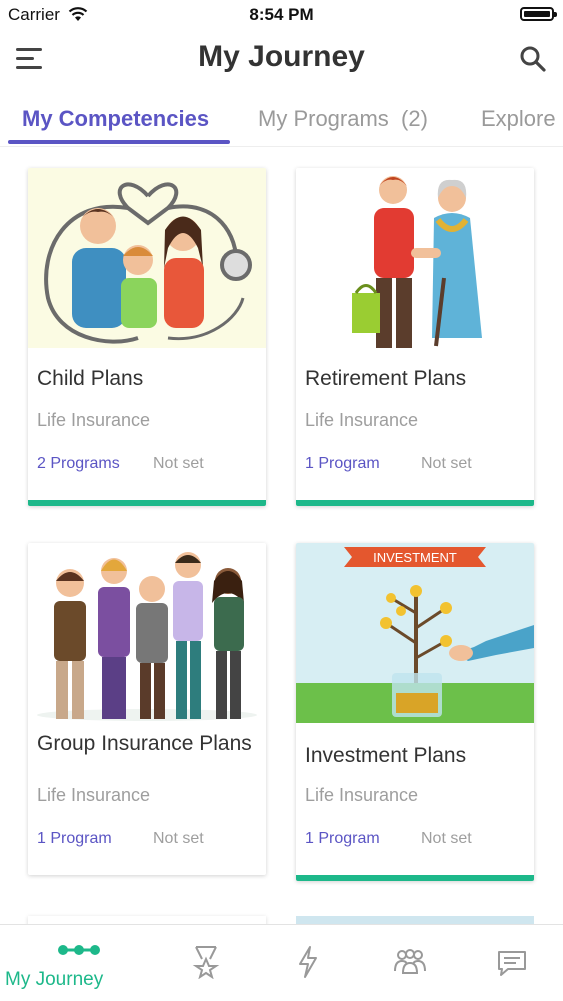 This screenshot has width=563, height=1001. I want to click on group-of-people-illustration, so click(147, 633).